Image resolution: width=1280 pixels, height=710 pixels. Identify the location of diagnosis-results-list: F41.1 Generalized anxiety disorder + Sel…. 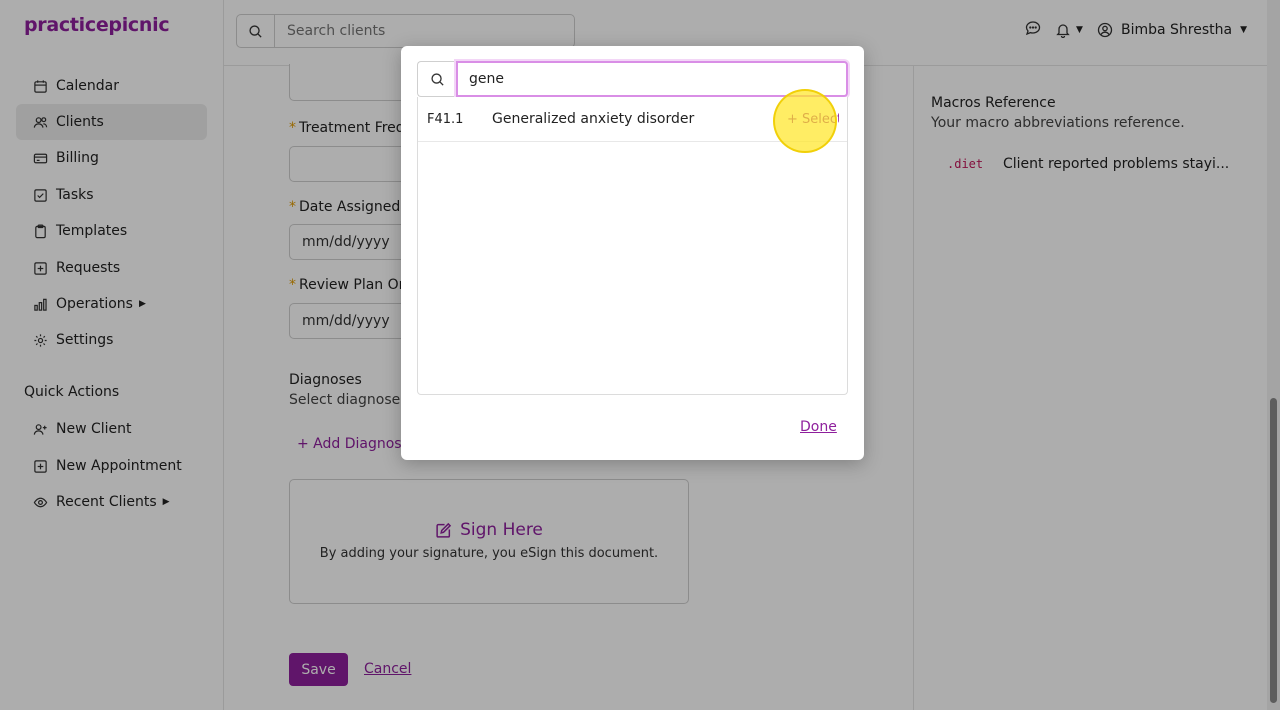
(632, 246).